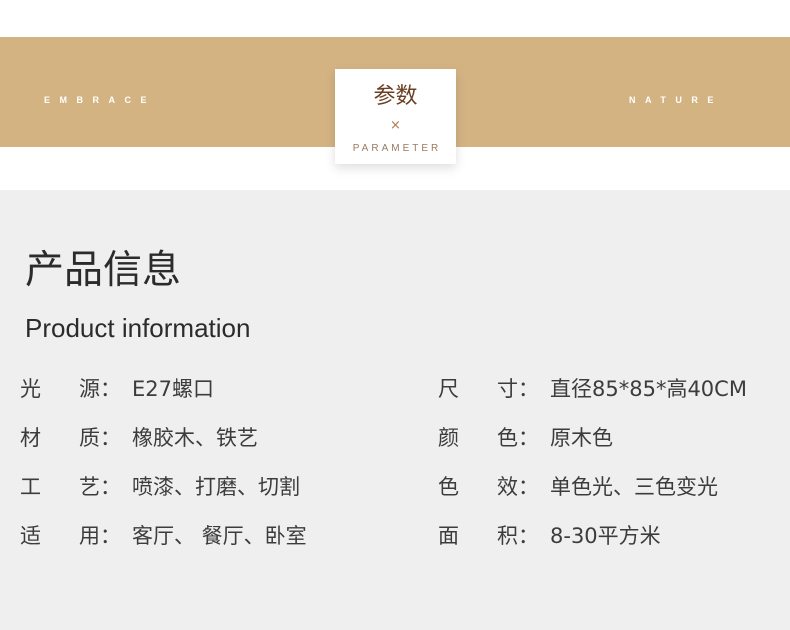  What do you see at coordinates (30, 389) in the screenshot?
I see `spec-label-char: 光` at bounding box center [30, 389].